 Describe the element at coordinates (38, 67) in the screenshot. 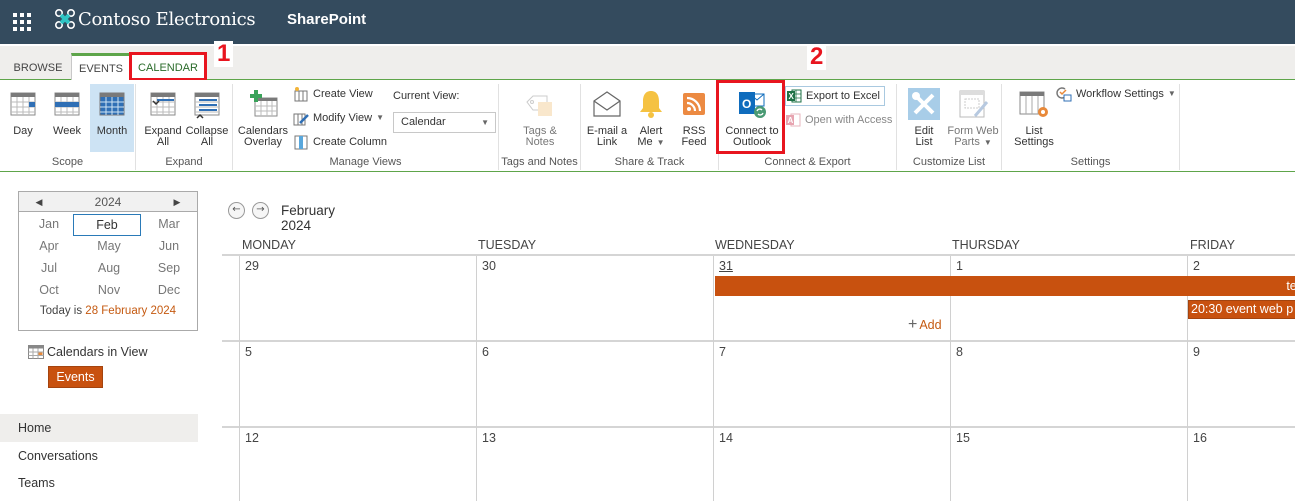

I see `tab-browse: BROWSE` at that location.